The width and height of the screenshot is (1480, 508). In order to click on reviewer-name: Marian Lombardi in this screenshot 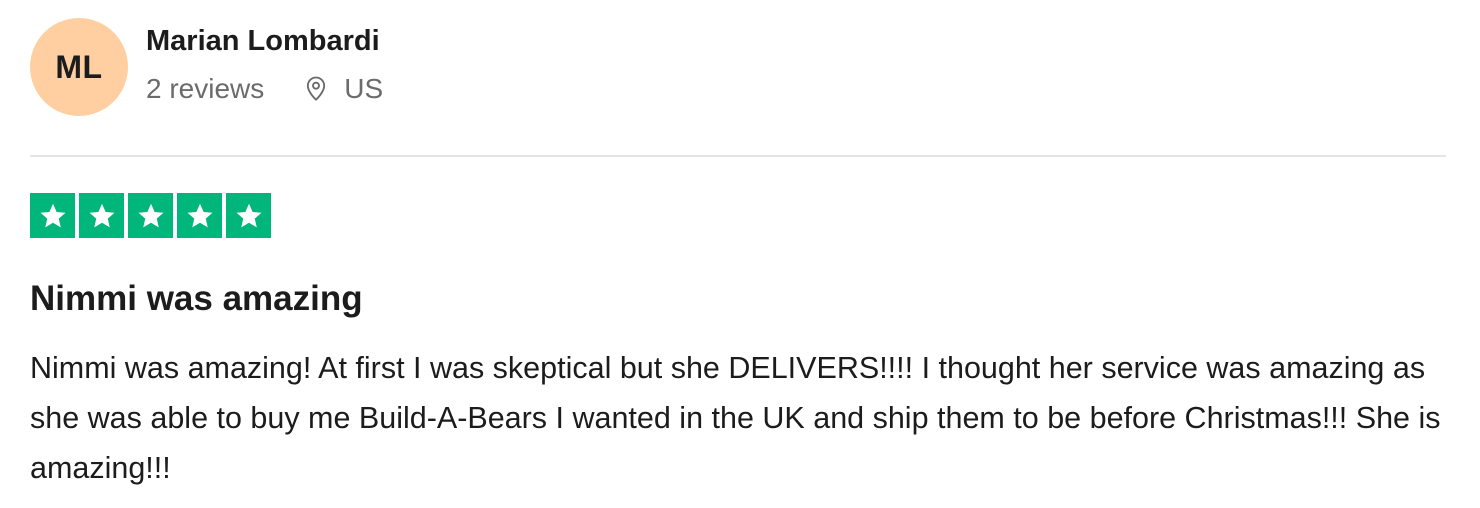, I will do `click(264, 41)`.